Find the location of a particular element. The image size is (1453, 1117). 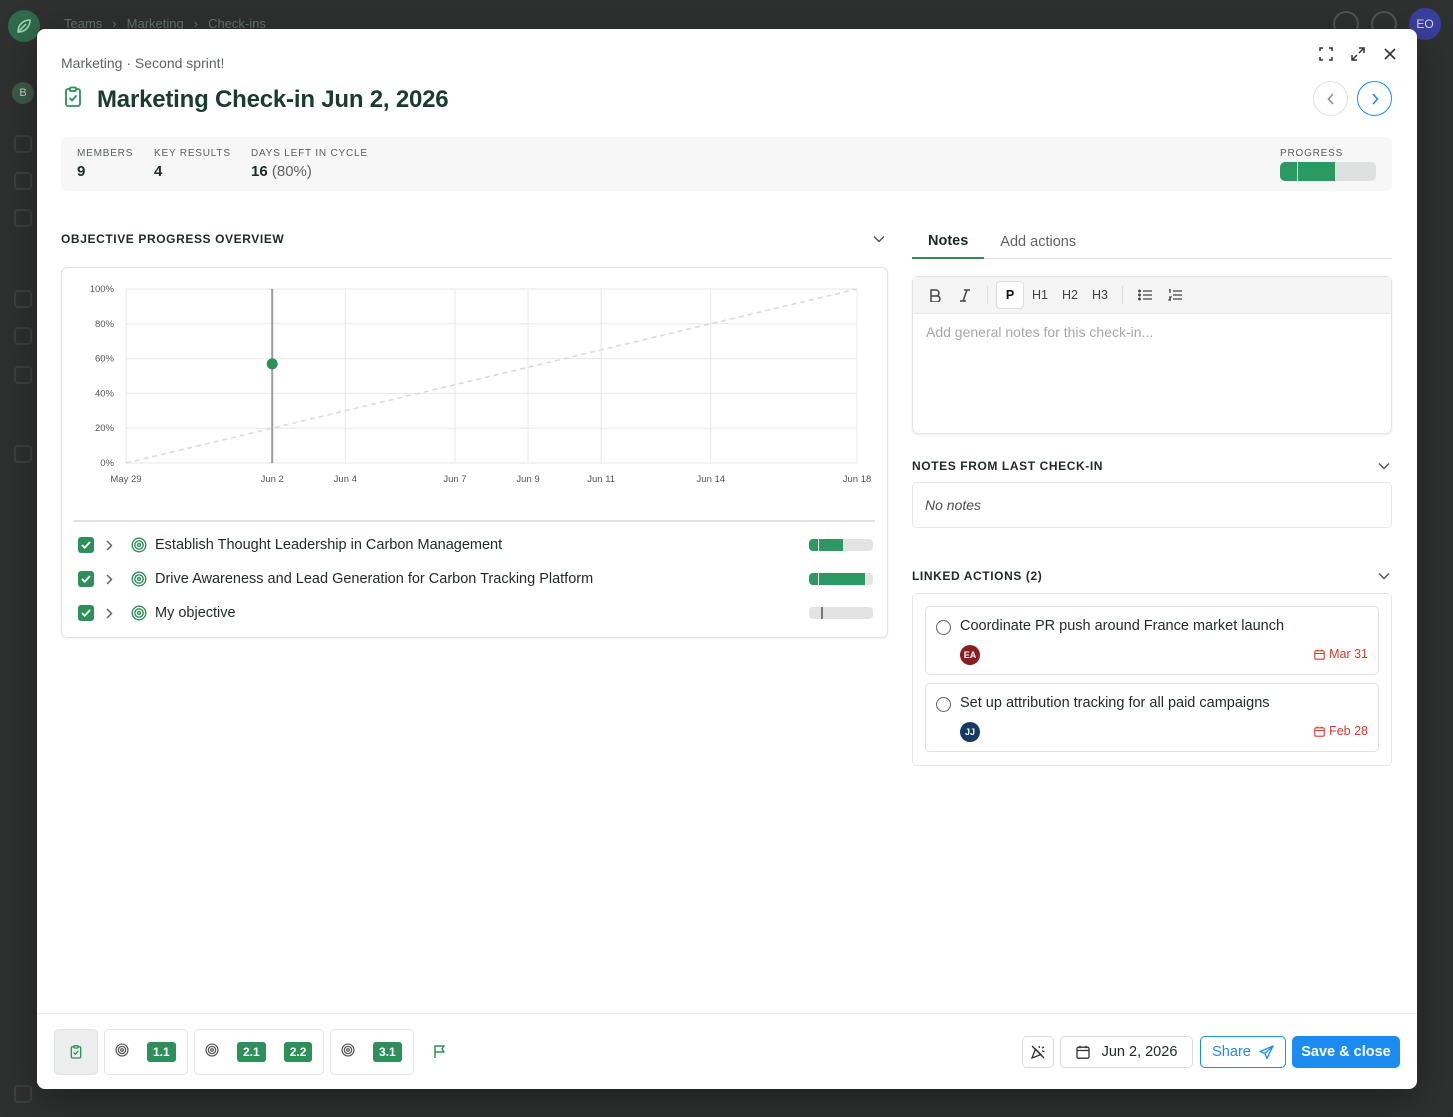

x-tick-label: Jun 9 is located at coordinates (527, 479).